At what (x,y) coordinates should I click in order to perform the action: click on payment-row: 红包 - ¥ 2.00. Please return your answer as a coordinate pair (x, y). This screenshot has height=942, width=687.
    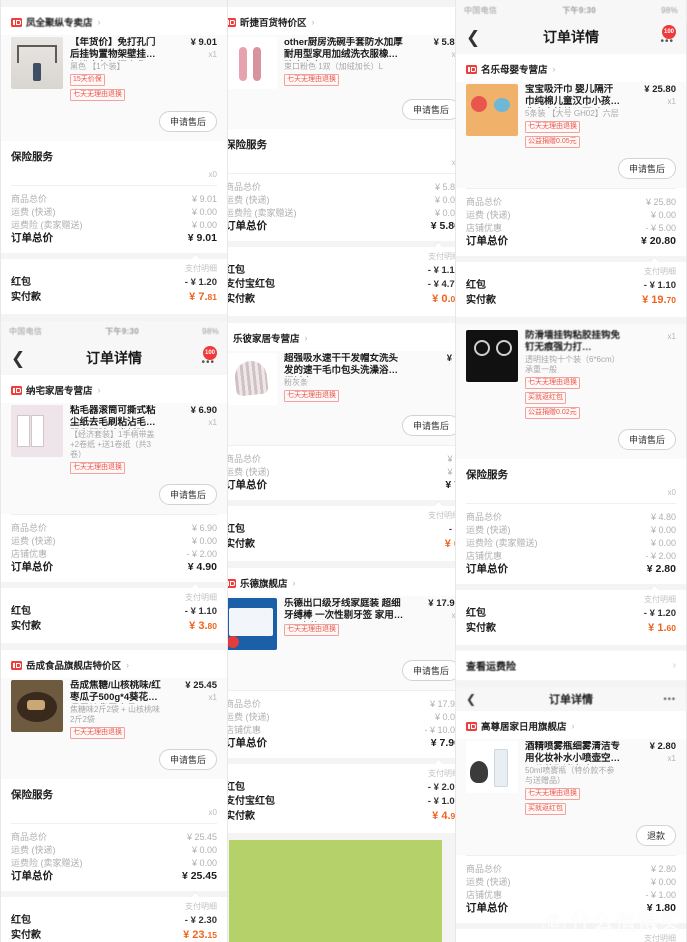
    Looking at the image, I should click on (341, 788).